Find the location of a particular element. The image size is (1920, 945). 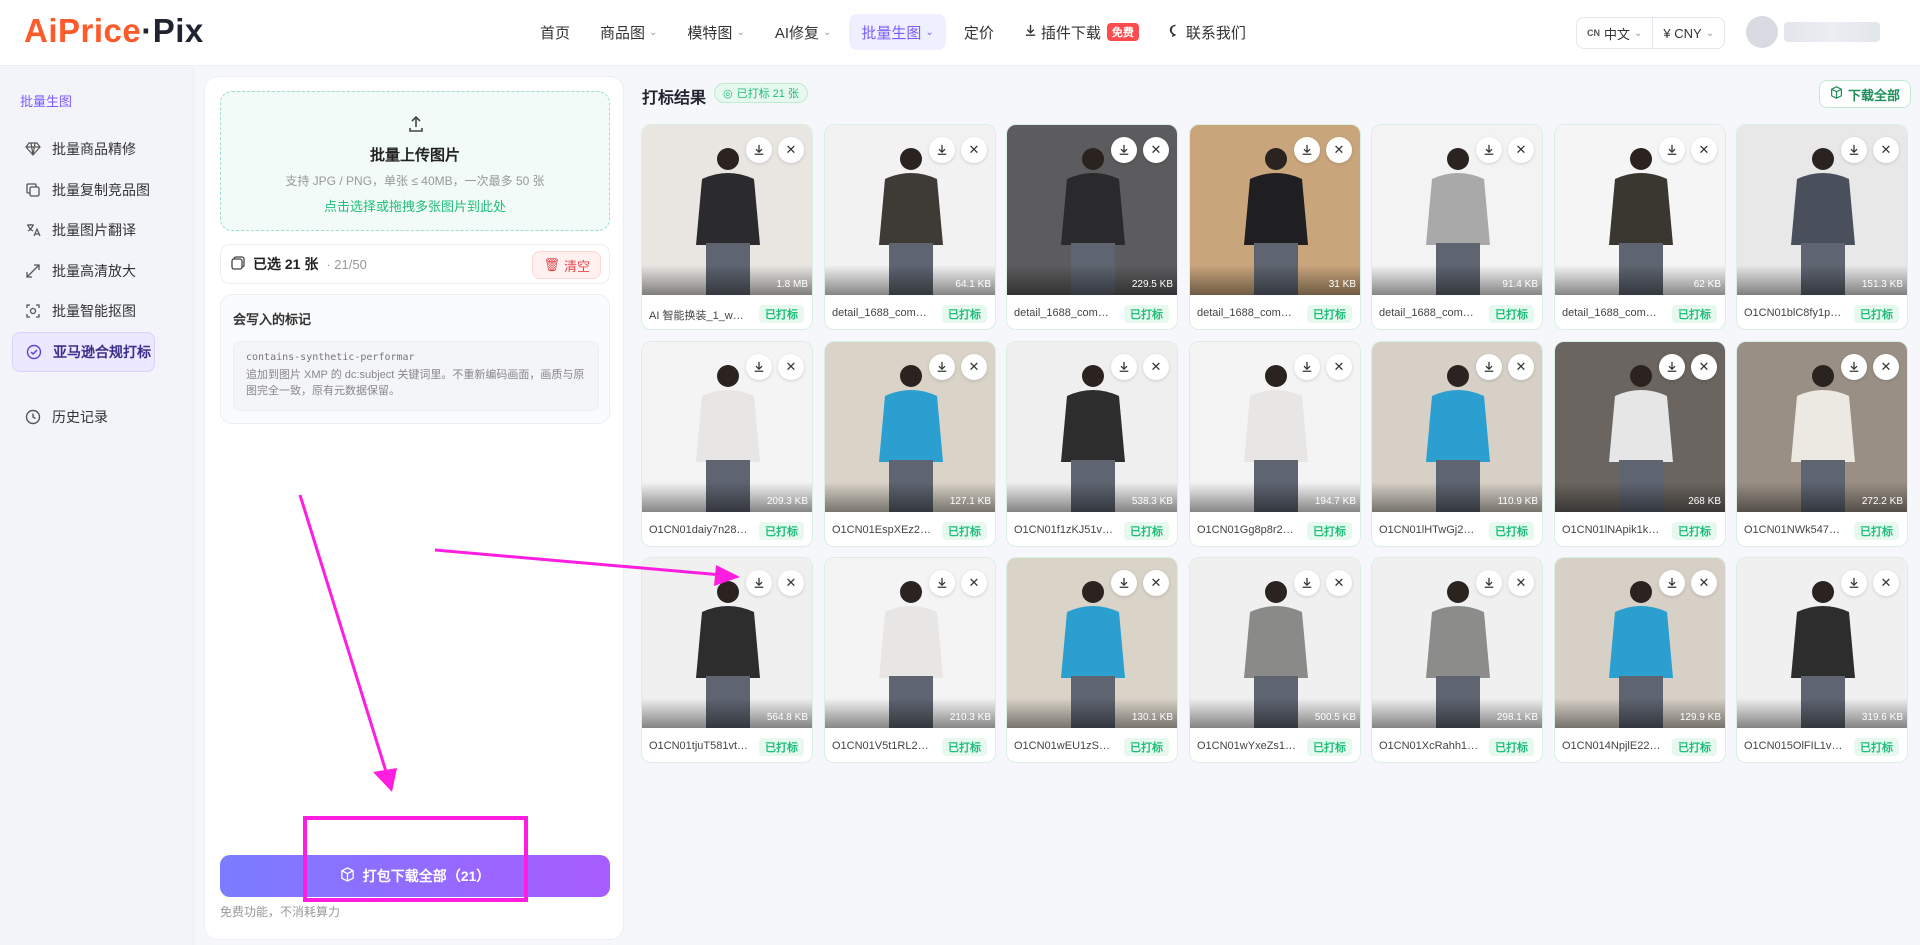

nav-item-5: 定价 is located at coordinates (979, 32).